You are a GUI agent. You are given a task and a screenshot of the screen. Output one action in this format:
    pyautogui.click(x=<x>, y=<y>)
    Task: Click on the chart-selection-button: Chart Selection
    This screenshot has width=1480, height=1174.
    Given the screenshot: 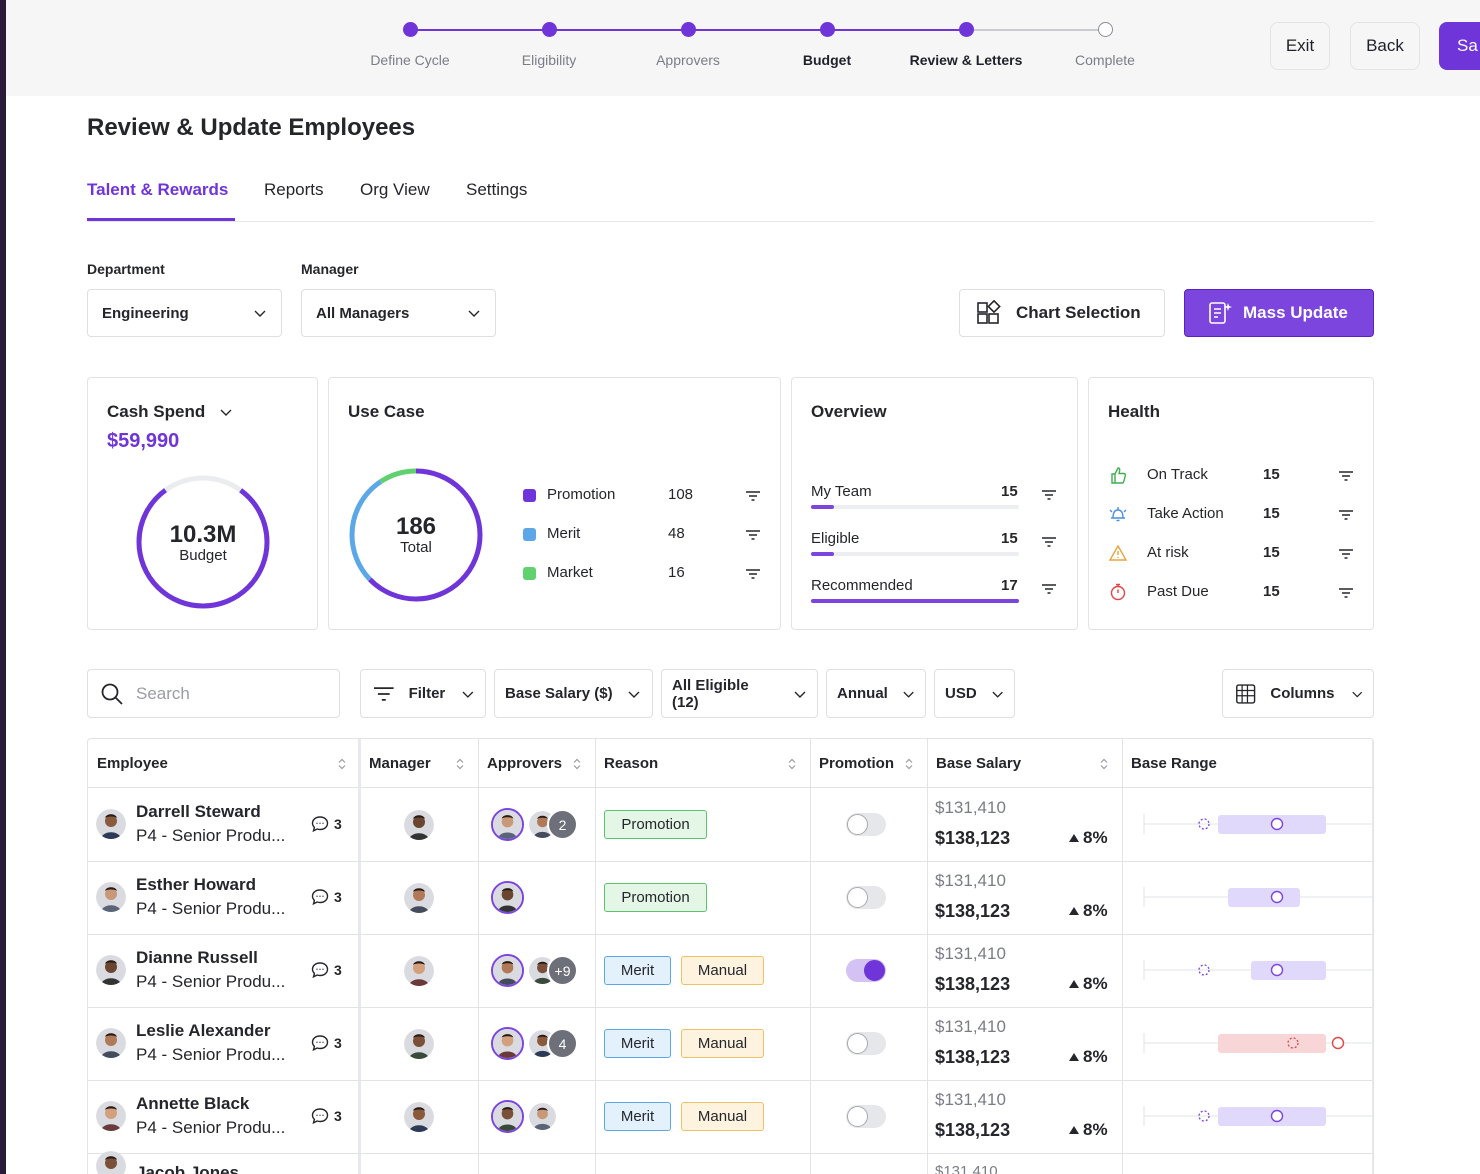 What is the action you would take?
    pyautogui.click(x=1062, y=313)
    